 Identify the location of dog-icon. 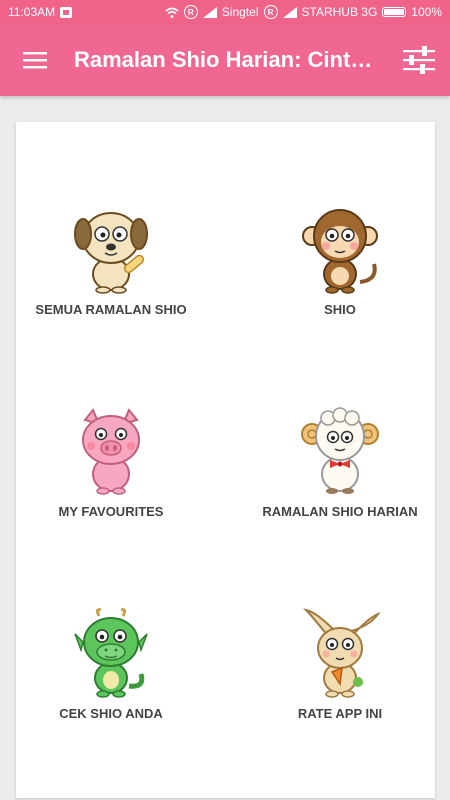
(111, 253).